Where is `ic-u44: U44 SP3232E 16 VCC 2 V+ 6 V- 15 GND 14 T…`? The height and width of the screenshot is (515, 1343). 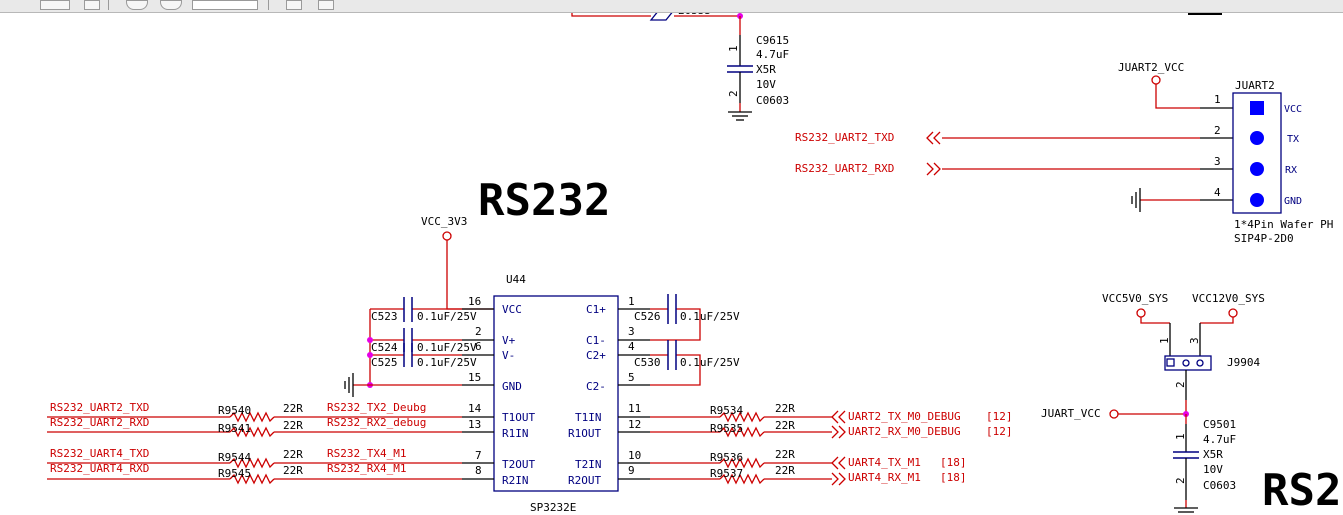
ic-u44: U44 SP3232E 16 VCC 2 V+ 6 V- 15 GND 14 T… is located at coordinates (556, 393).